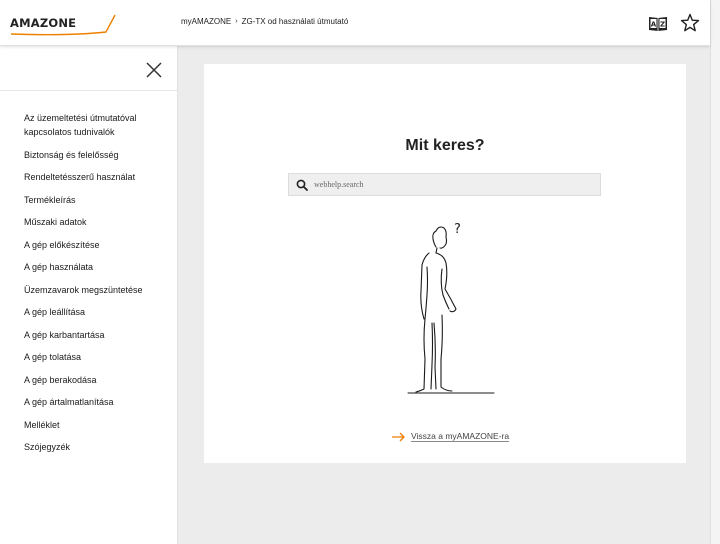 Image resolution: width=720 pixels, height=544 pixels. I want to click on logo-swoosh-icon, so click(63, 25).